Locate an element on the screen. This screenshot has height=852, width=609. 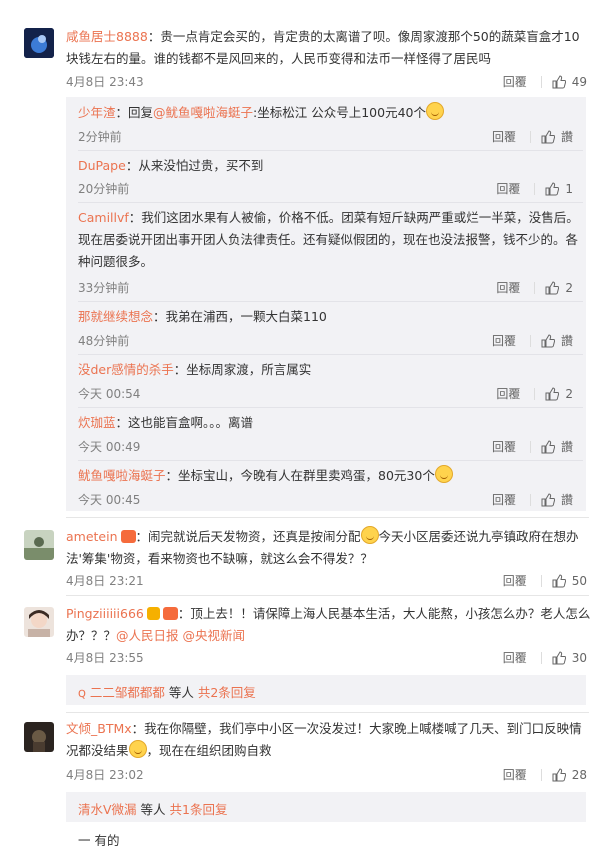
reply-body: ：我弟在浦西，一颗大白菜110 is located at coordinates (240, 316).